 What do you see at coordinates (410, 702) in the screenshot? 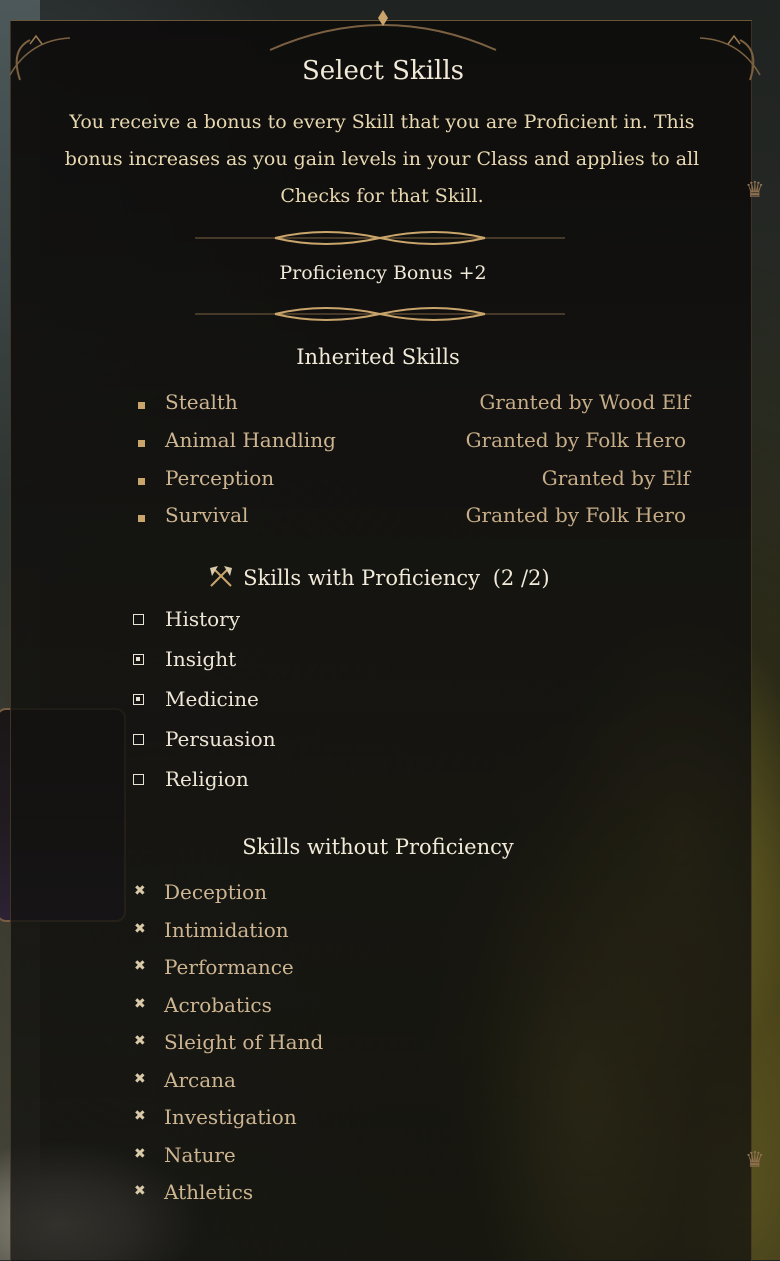
I see `proficiency-option: Medicine` at bounding box center [410, 702].